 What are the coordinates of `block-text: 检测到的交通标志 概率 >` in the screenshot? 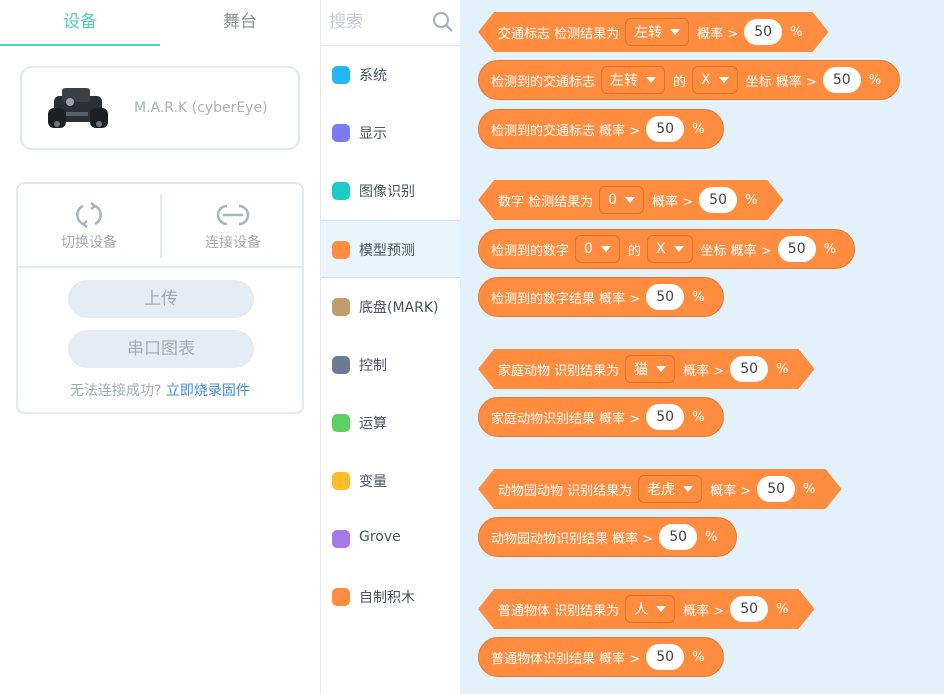 It's located at (566, 131).